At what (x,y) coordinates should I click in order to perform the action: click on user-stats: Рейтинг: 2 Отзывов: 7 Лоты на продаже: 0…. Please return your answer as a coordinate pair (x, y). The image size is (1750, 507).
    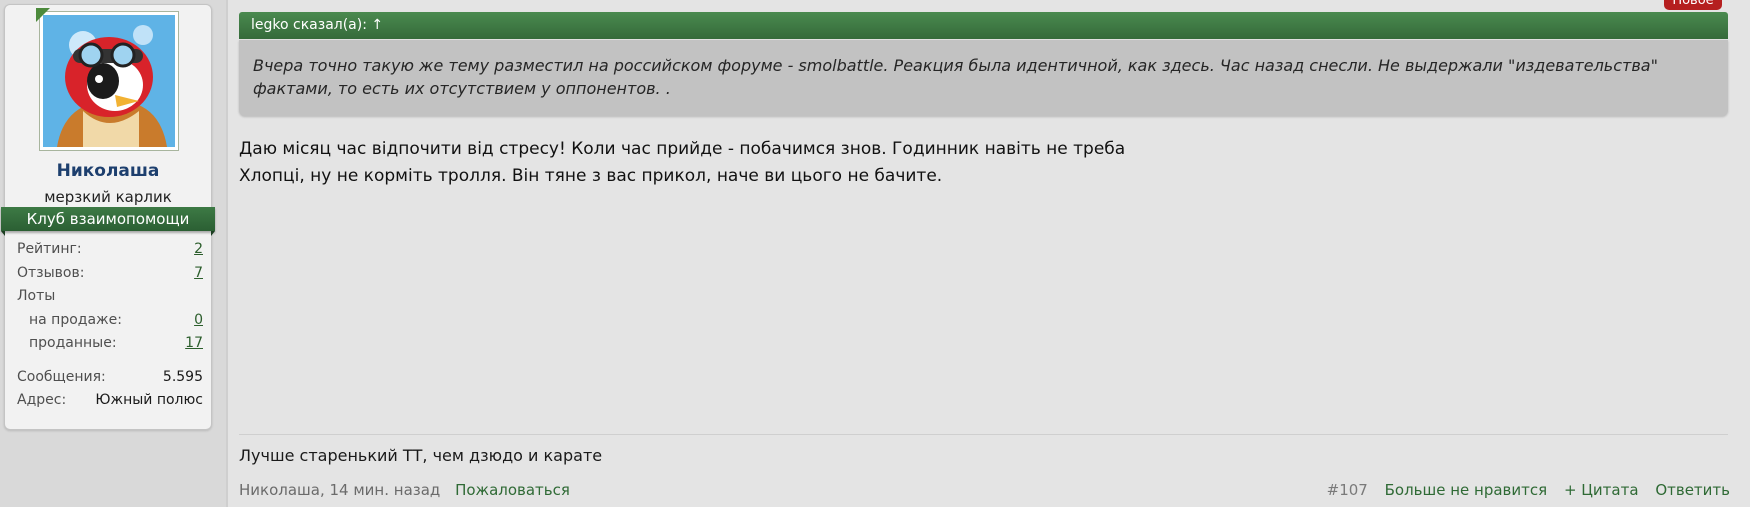
    Looking at the image, I should click on (110, 328).